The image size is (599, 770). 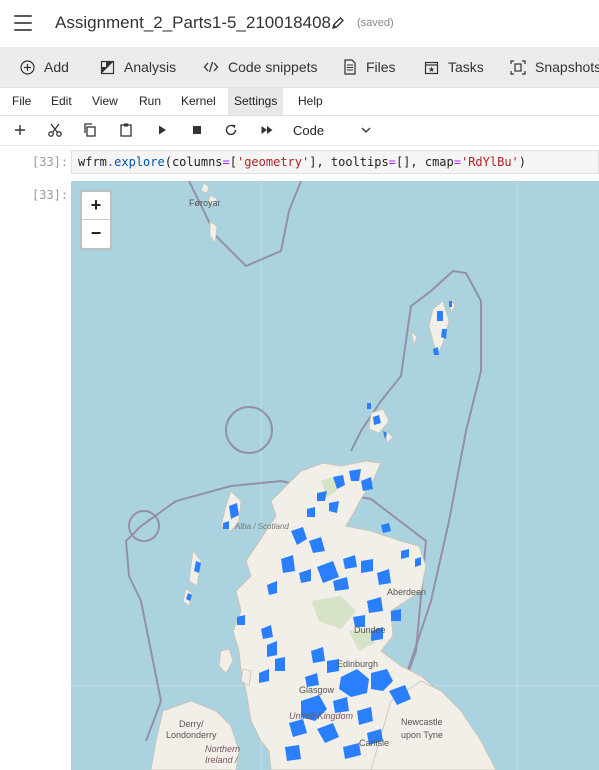 I want to click on map-label-faroe: Føroyar, so click(x=205, y=203).